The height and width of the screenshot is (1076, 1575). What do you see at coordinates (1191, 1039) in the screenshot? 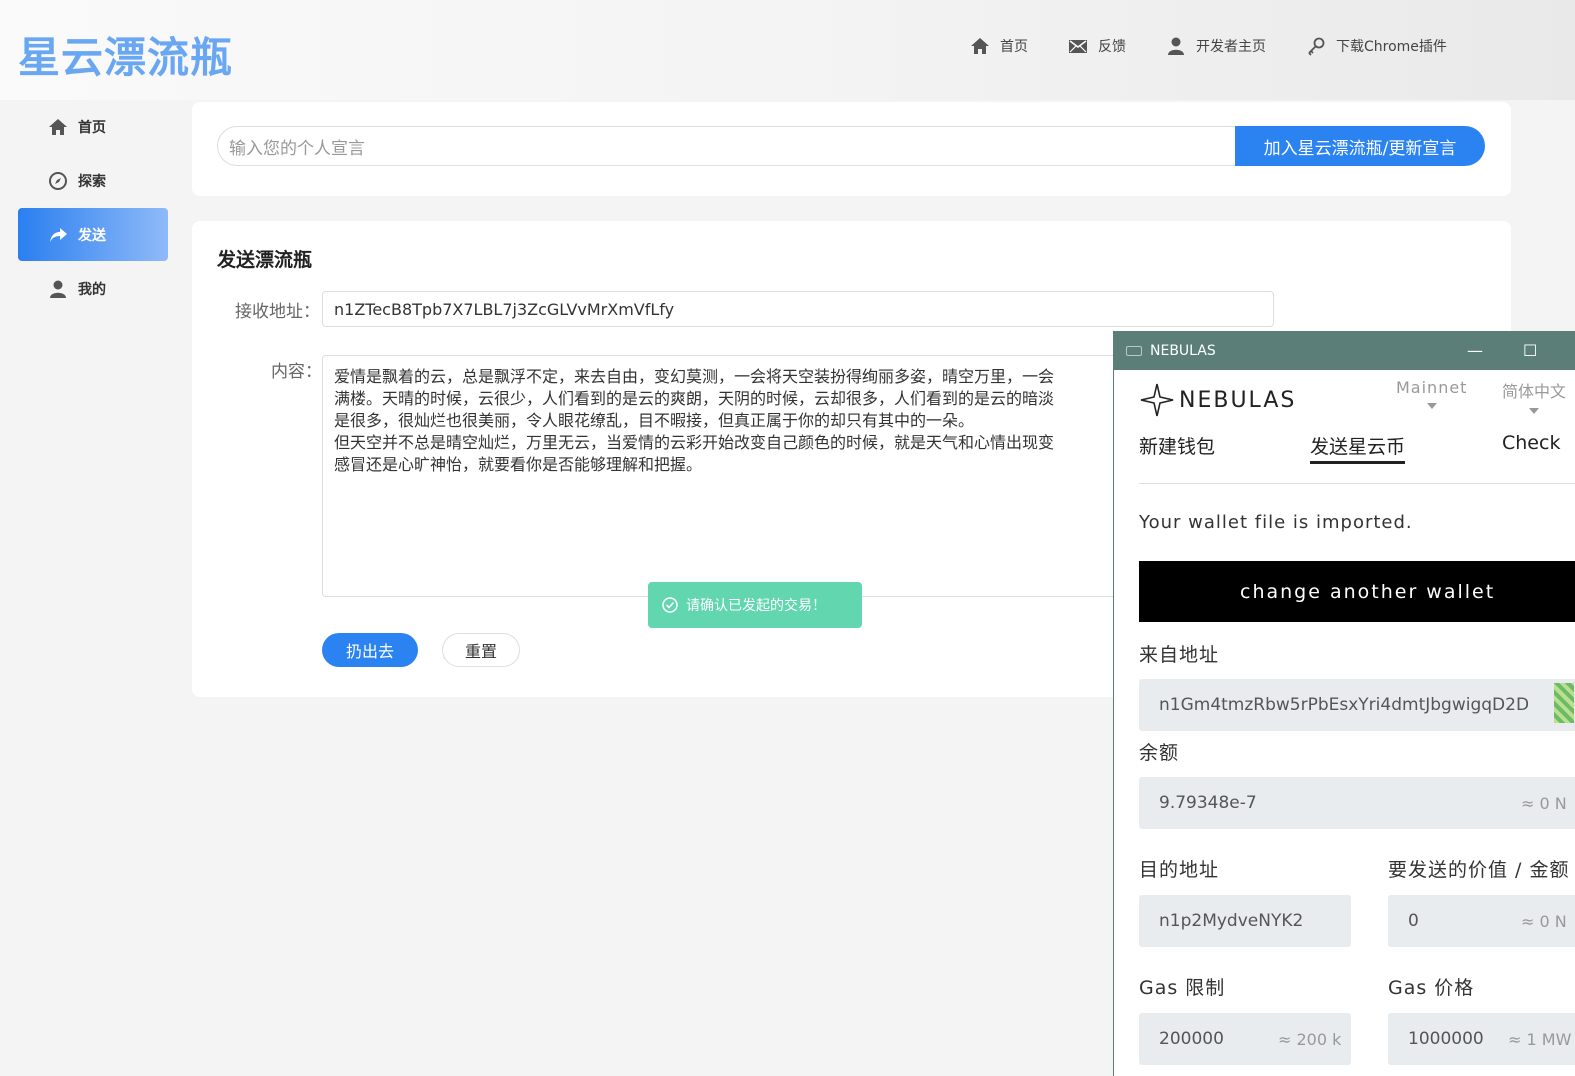
I see `gas-limit-value: 200000` at bounding box center [1191, 1039].